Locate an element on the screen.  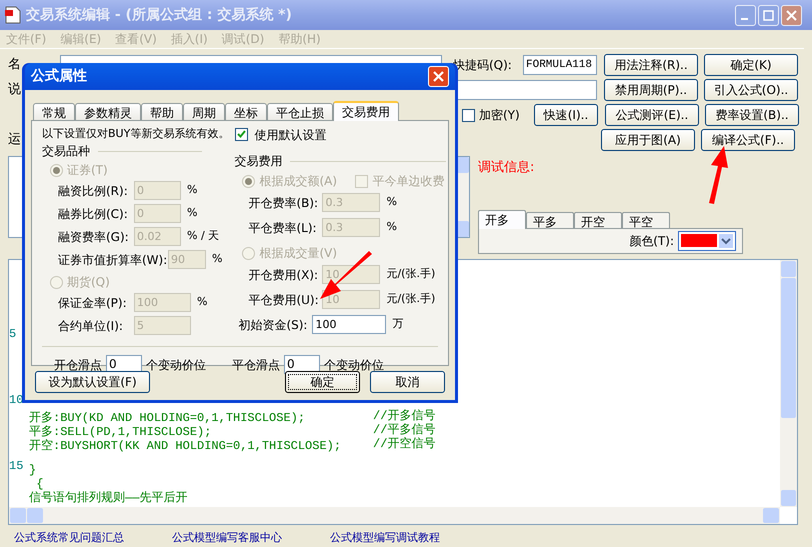
arrow-annotation is located at coordinates (718, 175).